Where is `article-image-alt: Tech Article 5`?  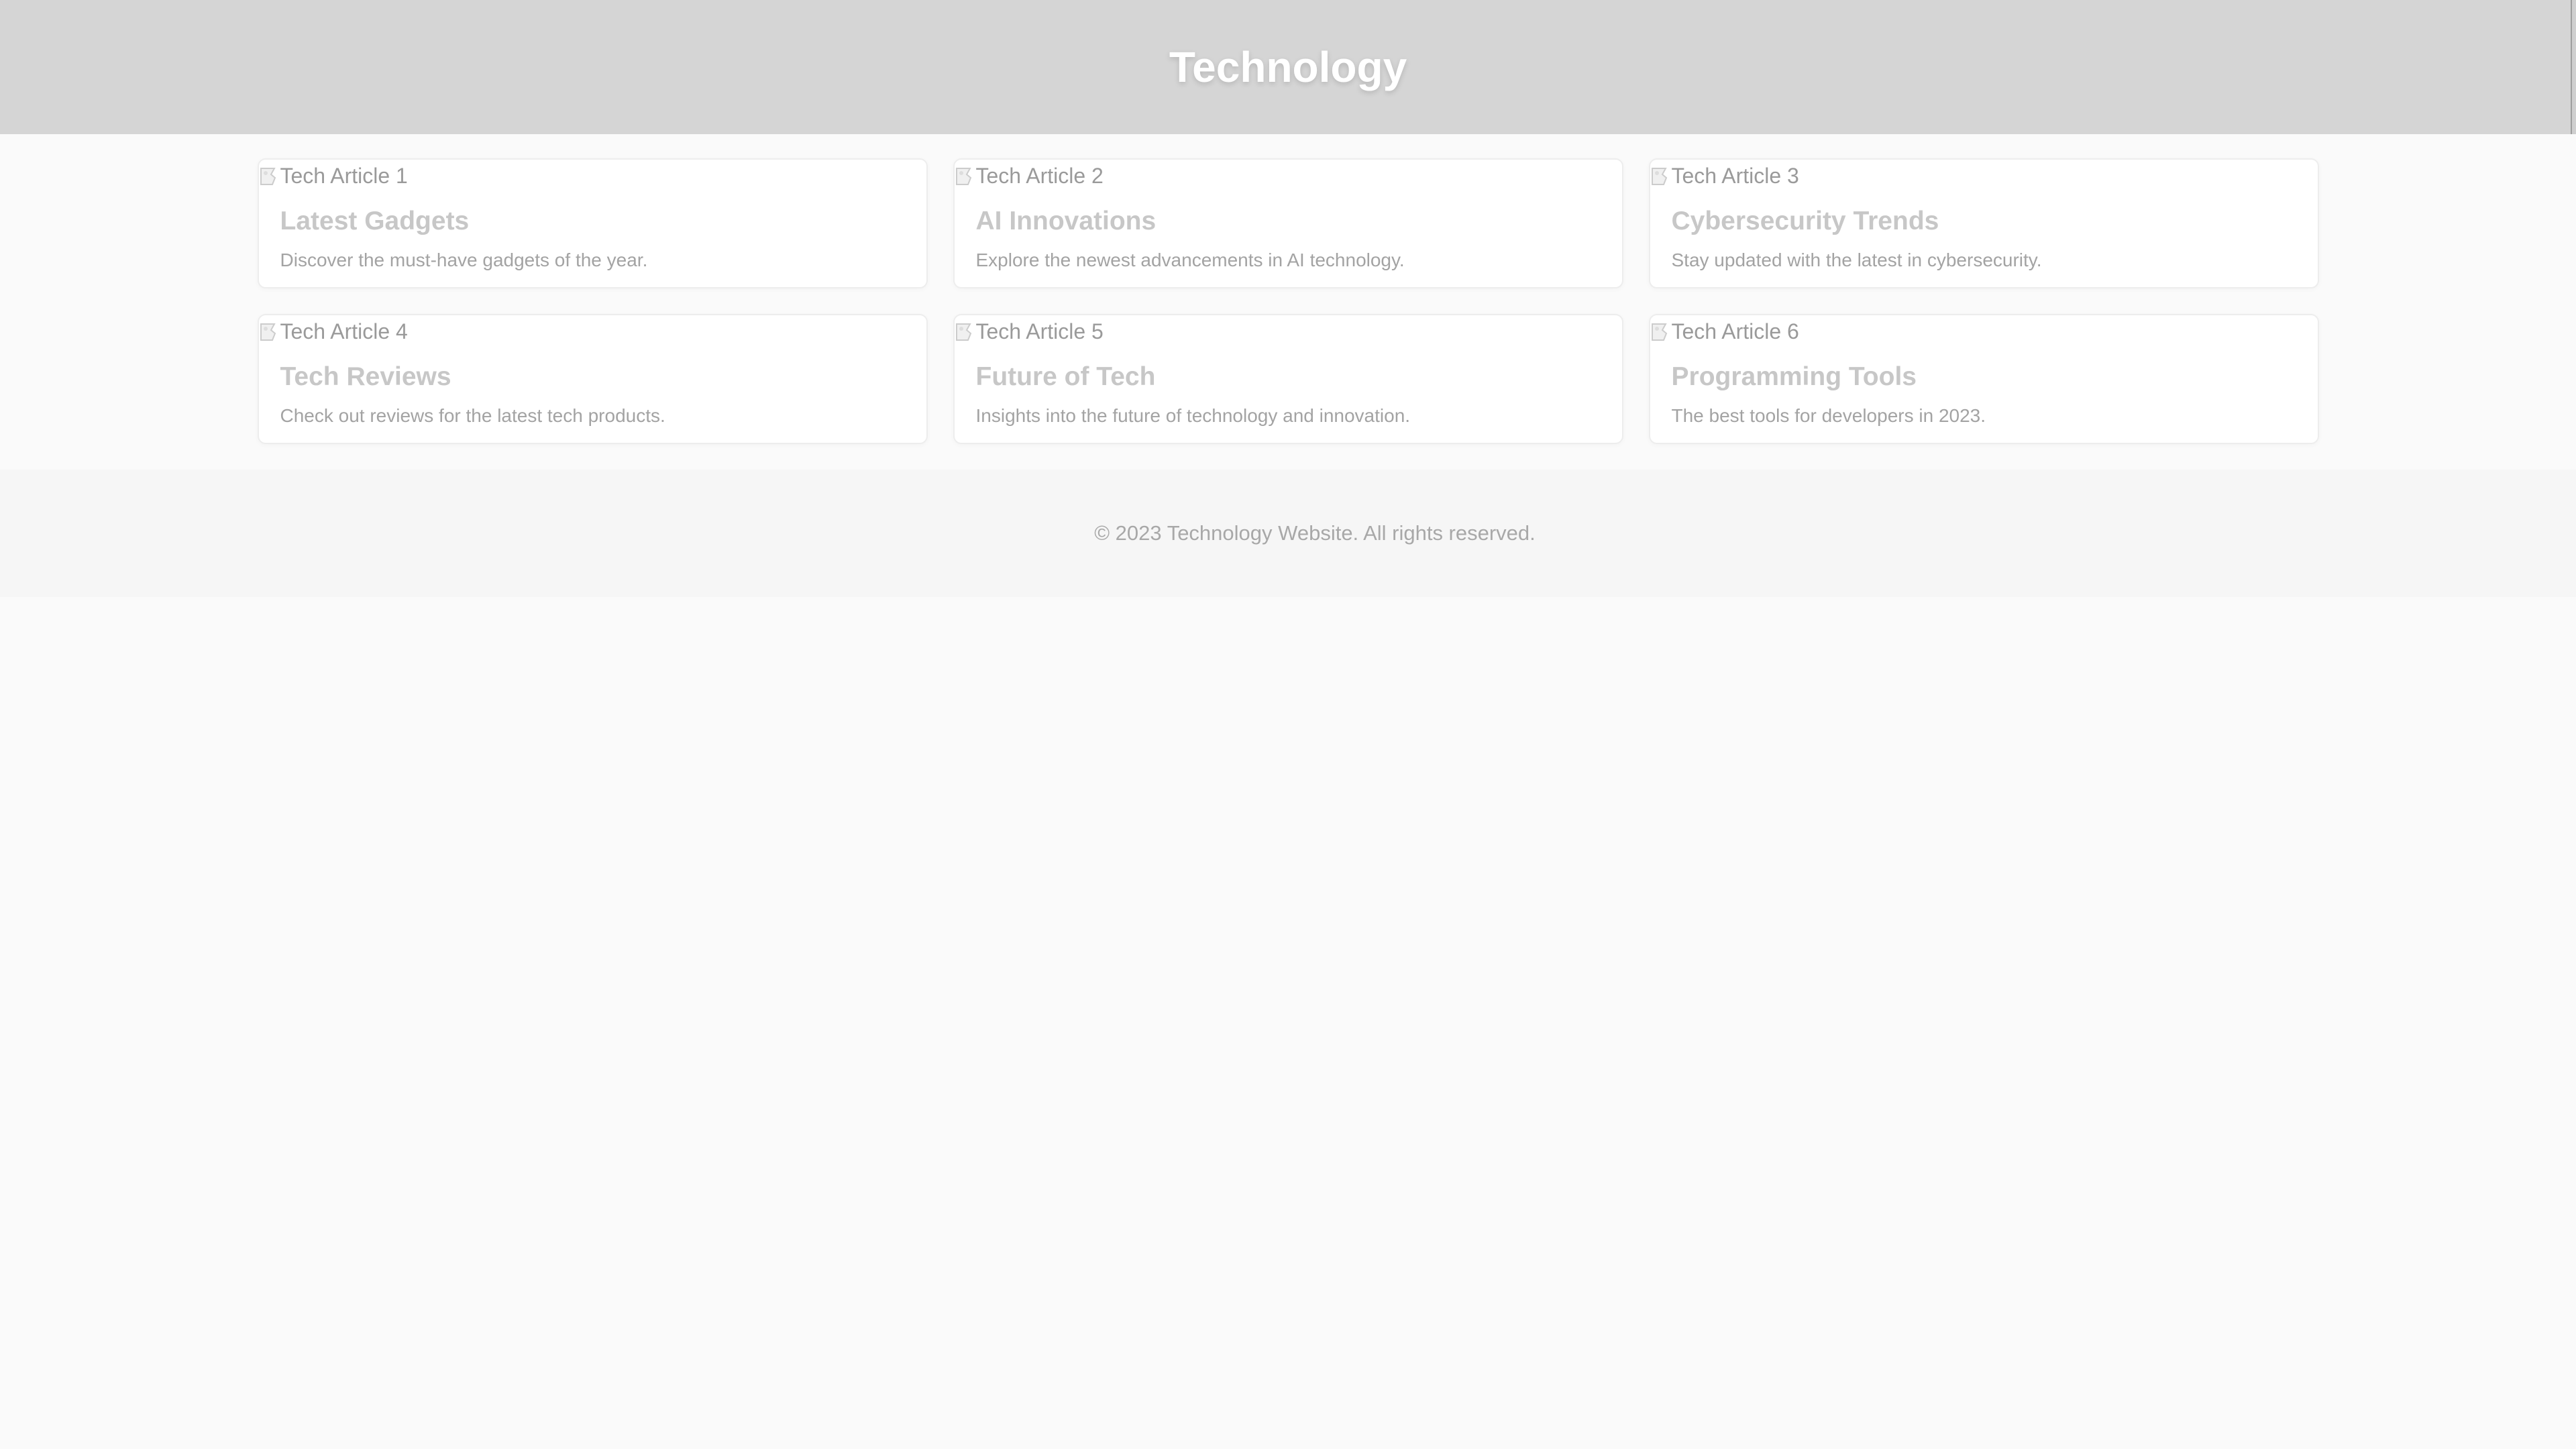 article-image-alt: Tech Article 5 is located at coordinates (1039, 331).